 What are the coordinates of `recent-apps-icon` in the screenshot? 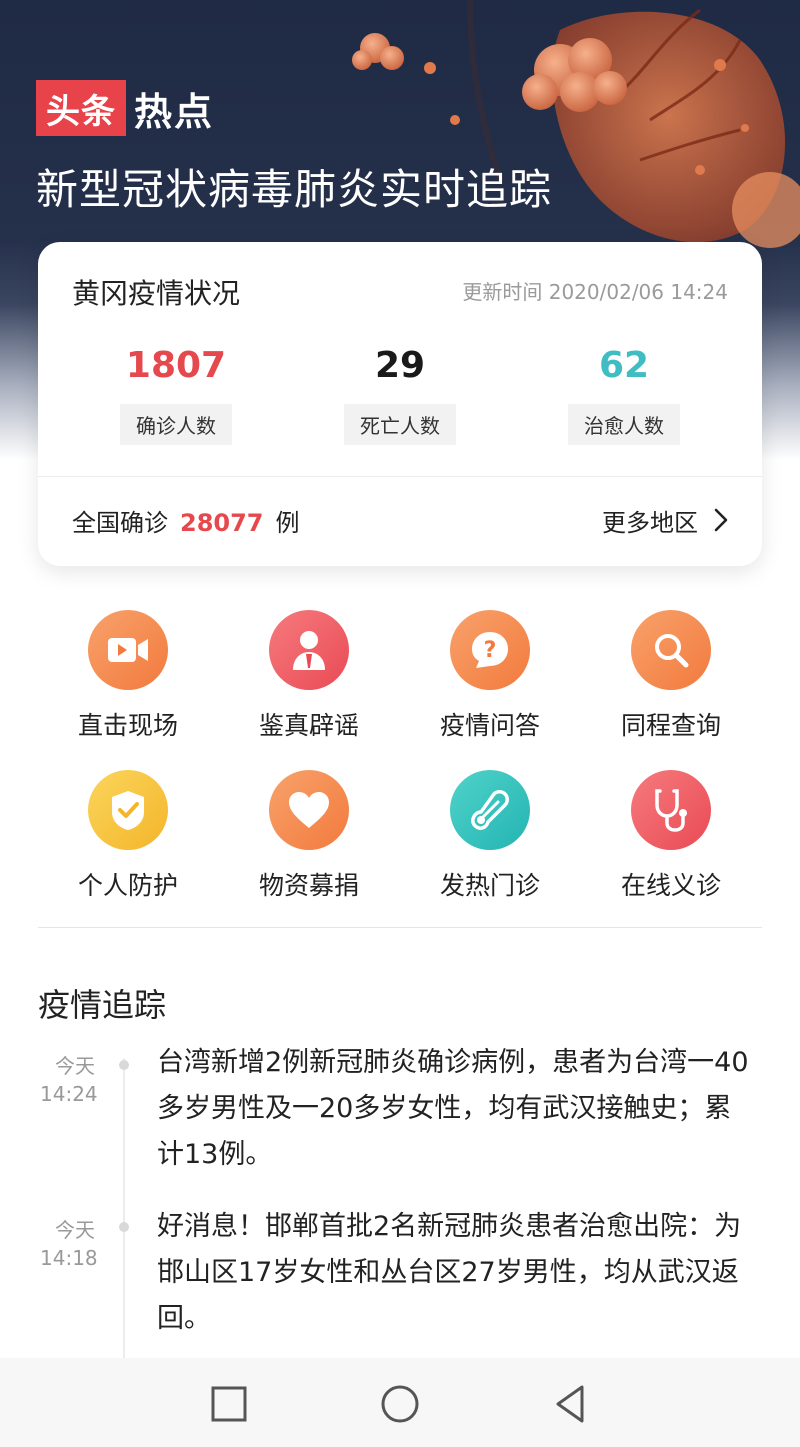 It's located at (229, 1404).